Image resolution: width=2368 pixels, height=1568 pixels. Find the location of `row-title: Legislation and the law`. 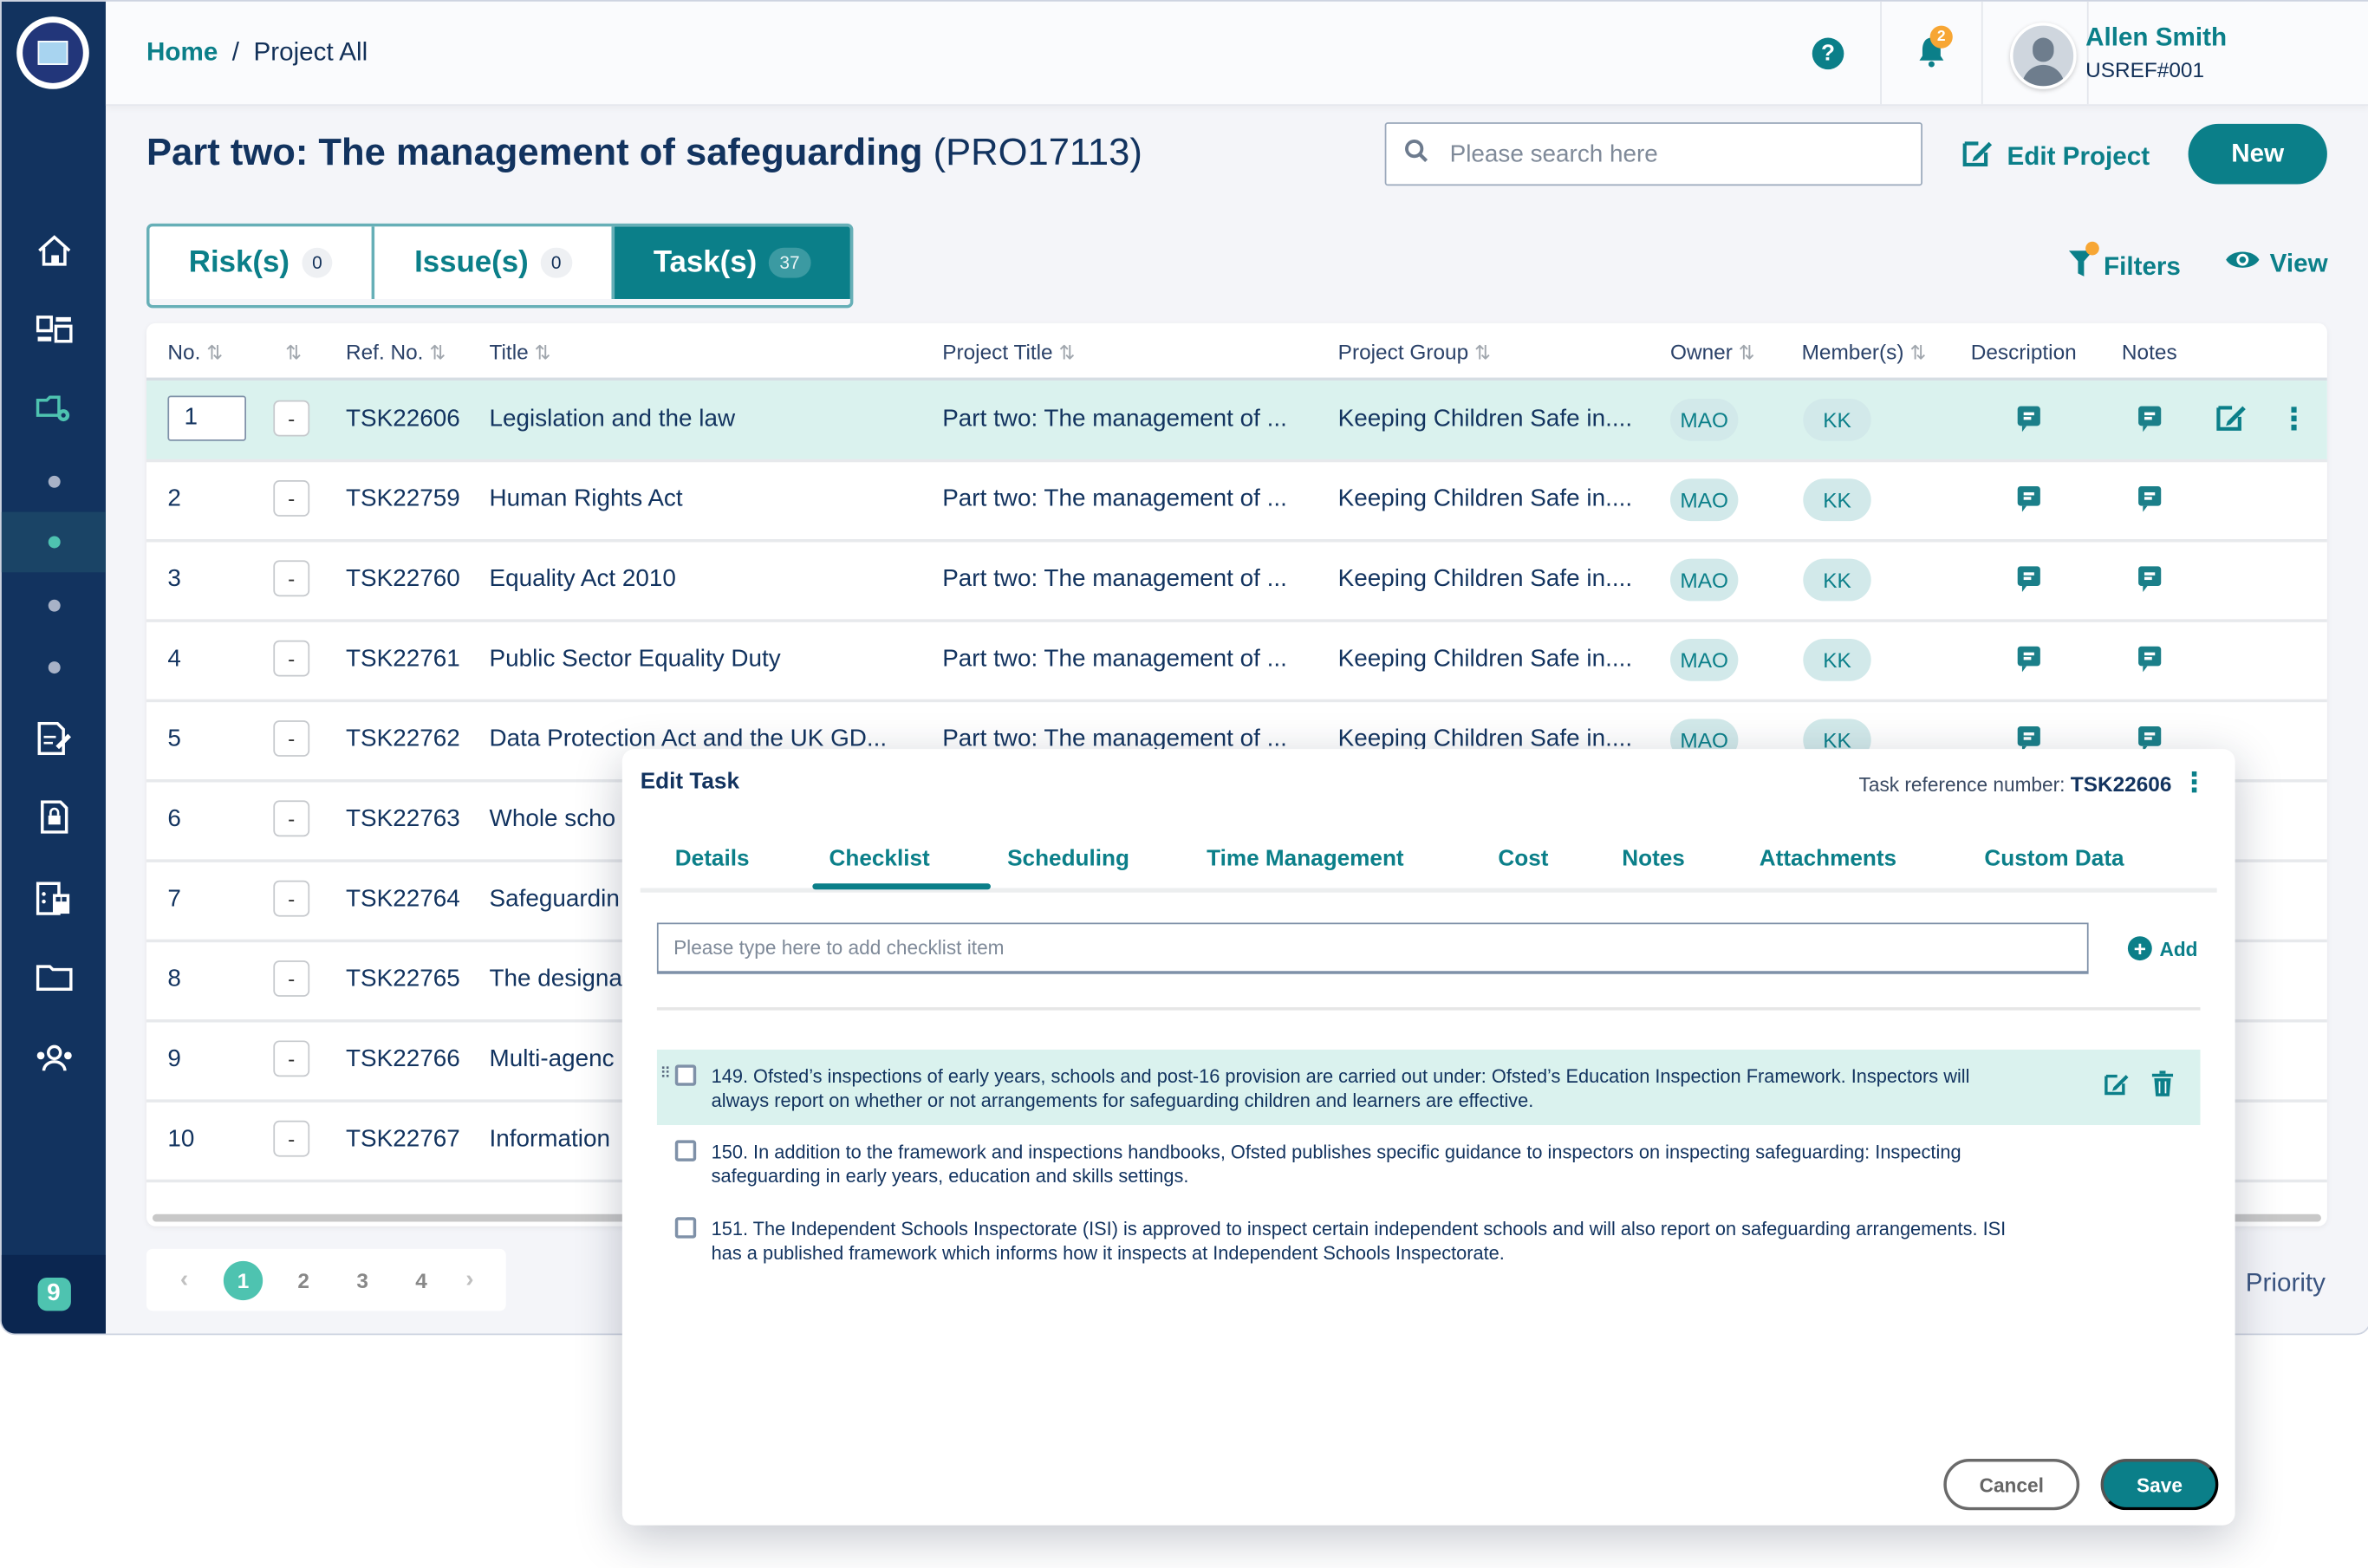

row-title: Legislation and the law is located at coordinates (613, 420).